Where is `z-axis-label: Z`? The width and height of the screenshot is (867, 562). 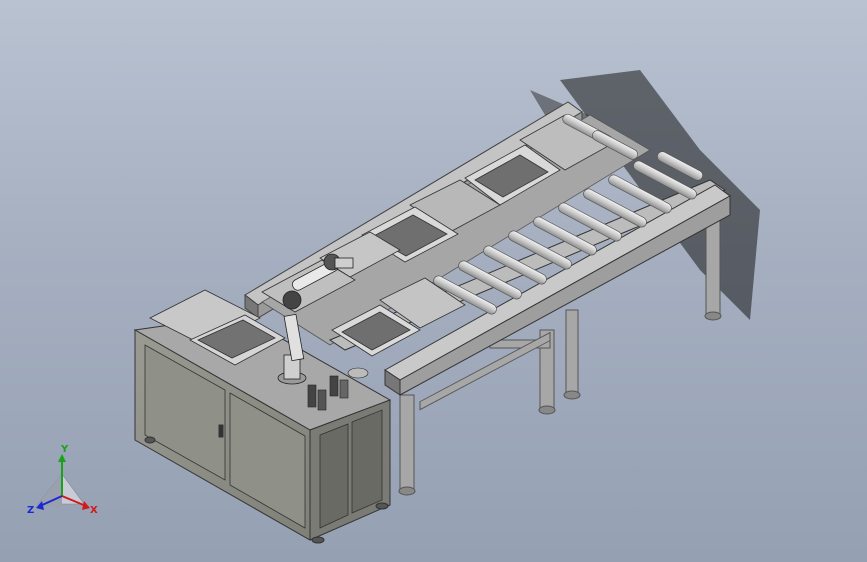
z-axis-label: Z is located at coordinates (31, 510).